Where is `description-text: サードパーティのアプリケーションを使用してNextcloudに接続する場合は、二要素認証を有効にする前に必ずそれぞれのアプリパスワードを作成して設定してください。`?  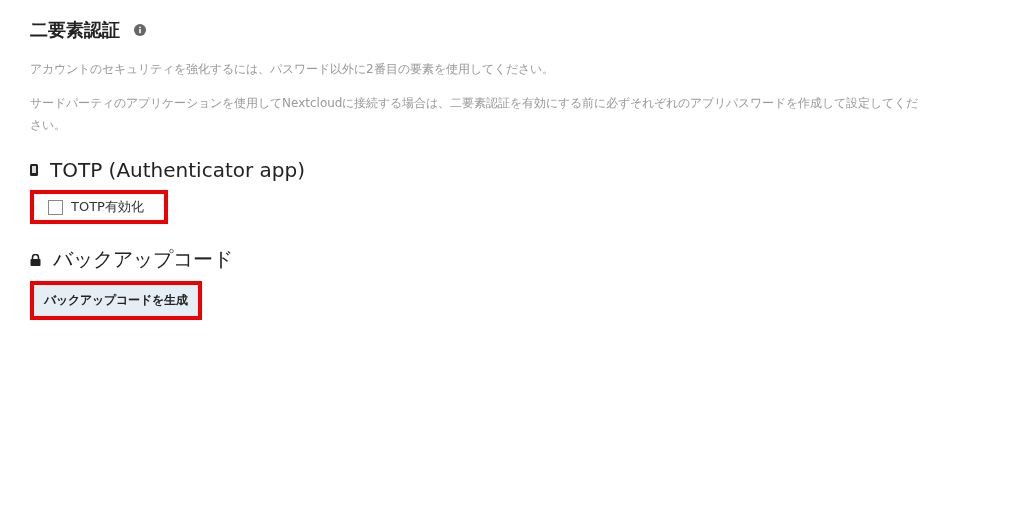
description-text: サードパーティのアプリケーションを使用してNextcloudに接続する場合は、二要素認証を有効にする前に必ずそれぞれのアプリパスワードを作成して設定してください。 is located at coordinates (475, 114).